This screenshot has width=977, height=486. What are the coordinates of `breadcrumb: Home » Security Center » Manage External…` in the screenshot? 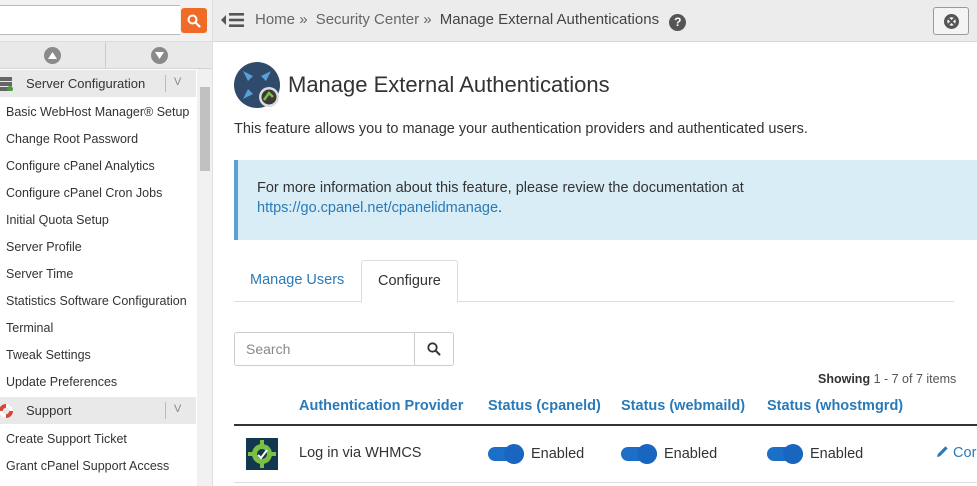 It's located at (471, 21).